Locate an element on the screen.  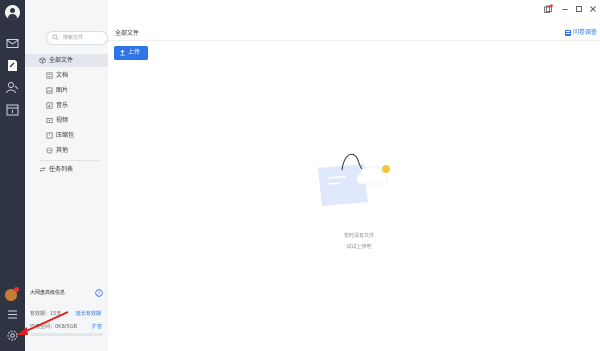
archive-icon is located at coordinates (49, 135).